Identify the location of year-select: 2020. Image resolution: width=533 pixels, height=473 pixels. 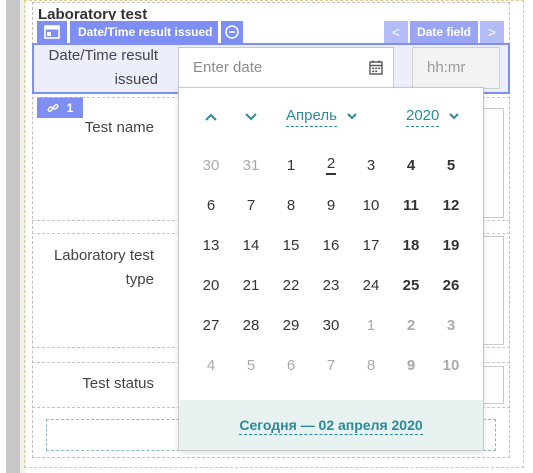
(433, 116).